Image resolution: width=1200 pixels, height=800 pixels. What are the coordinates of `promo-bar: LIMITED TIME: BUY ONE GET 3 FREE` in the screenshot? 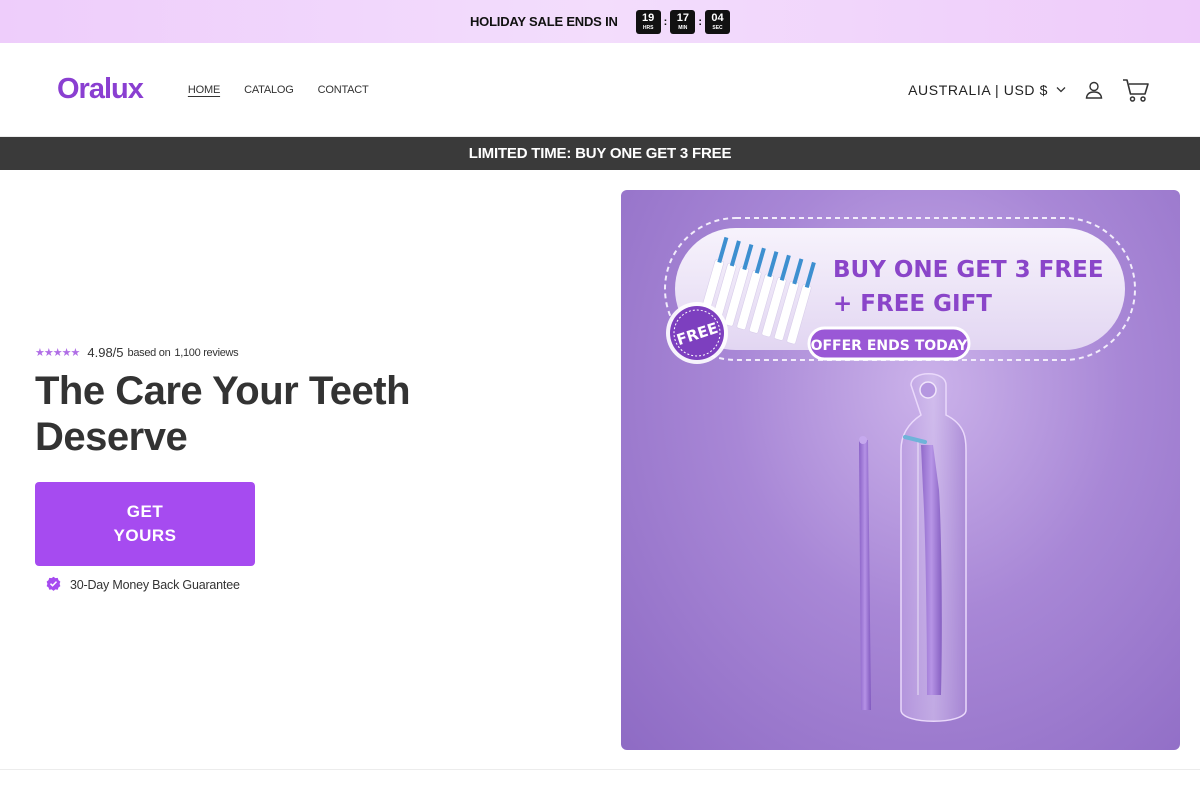 It's located at (600, 153).